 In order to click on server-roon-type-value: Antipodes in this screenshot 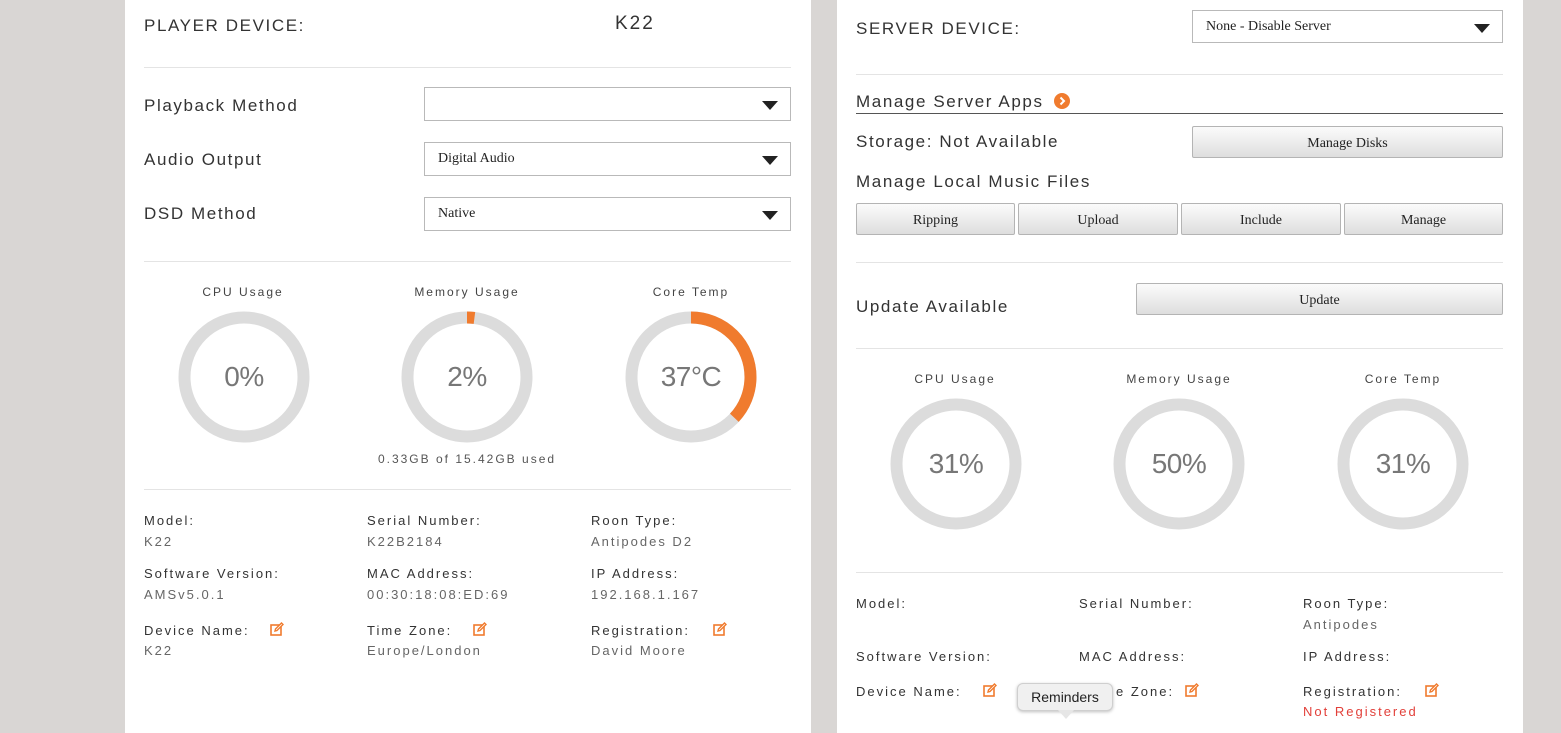, I will do `click(1341, 624)`.